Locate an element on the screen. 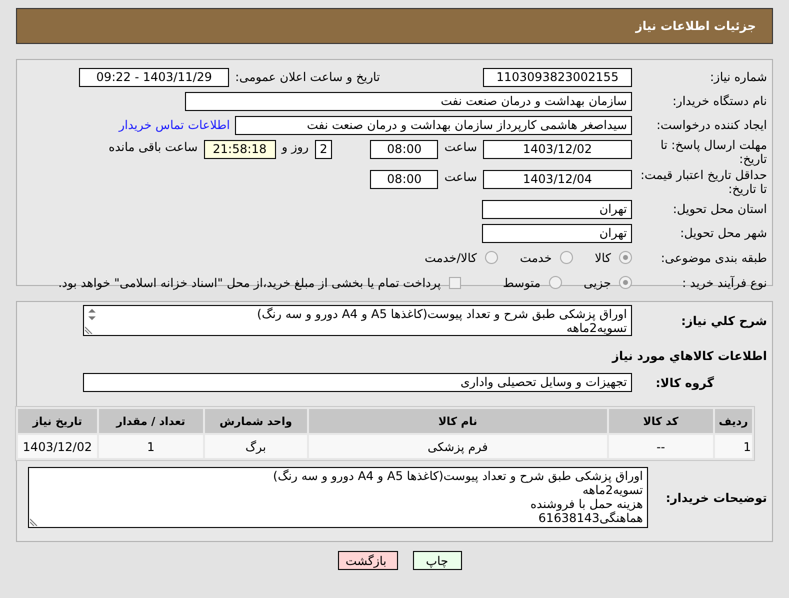 This screenshot has height=598, width=789. section-heading: اطلاعات کالاهاي مورد نياز is located at coordinates (689, 356).